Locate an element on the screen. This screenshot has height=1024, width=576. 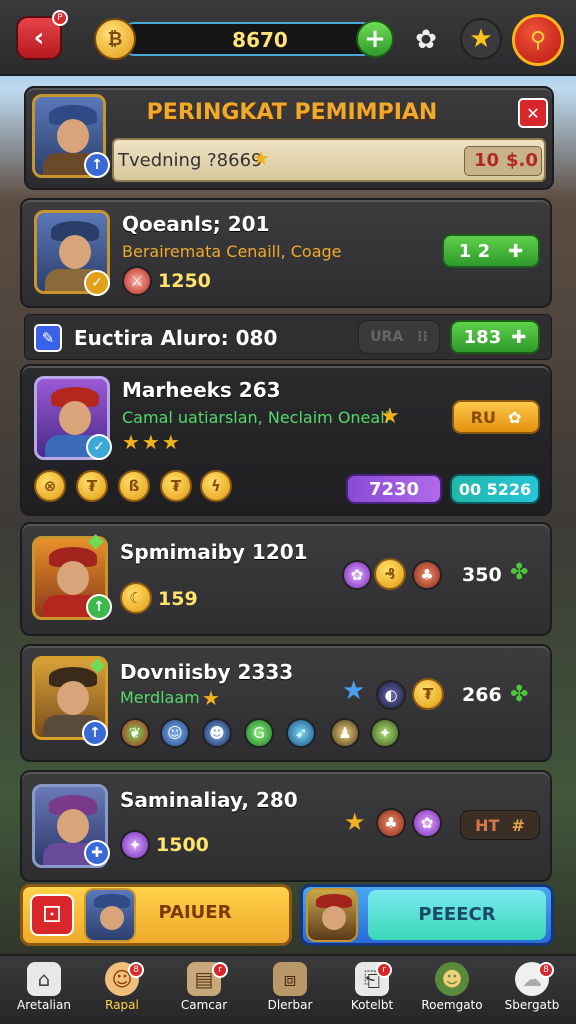
player-3-score: 159 is located at coordinates (178, 599).